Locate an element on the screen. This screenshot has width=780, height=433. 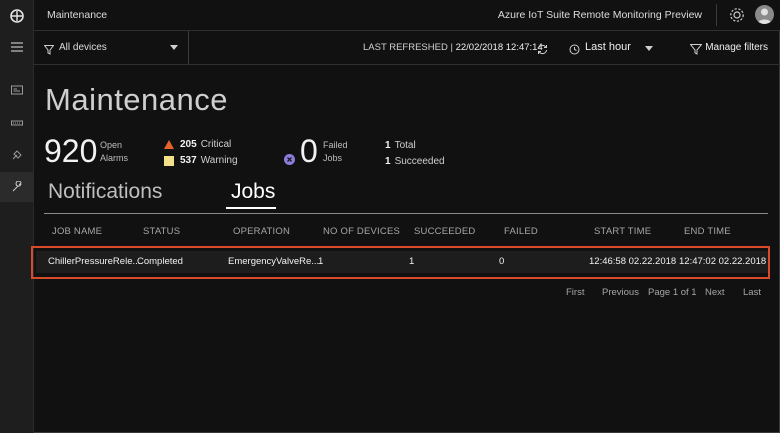
refresh-icon is located at coordinates (542, 51).